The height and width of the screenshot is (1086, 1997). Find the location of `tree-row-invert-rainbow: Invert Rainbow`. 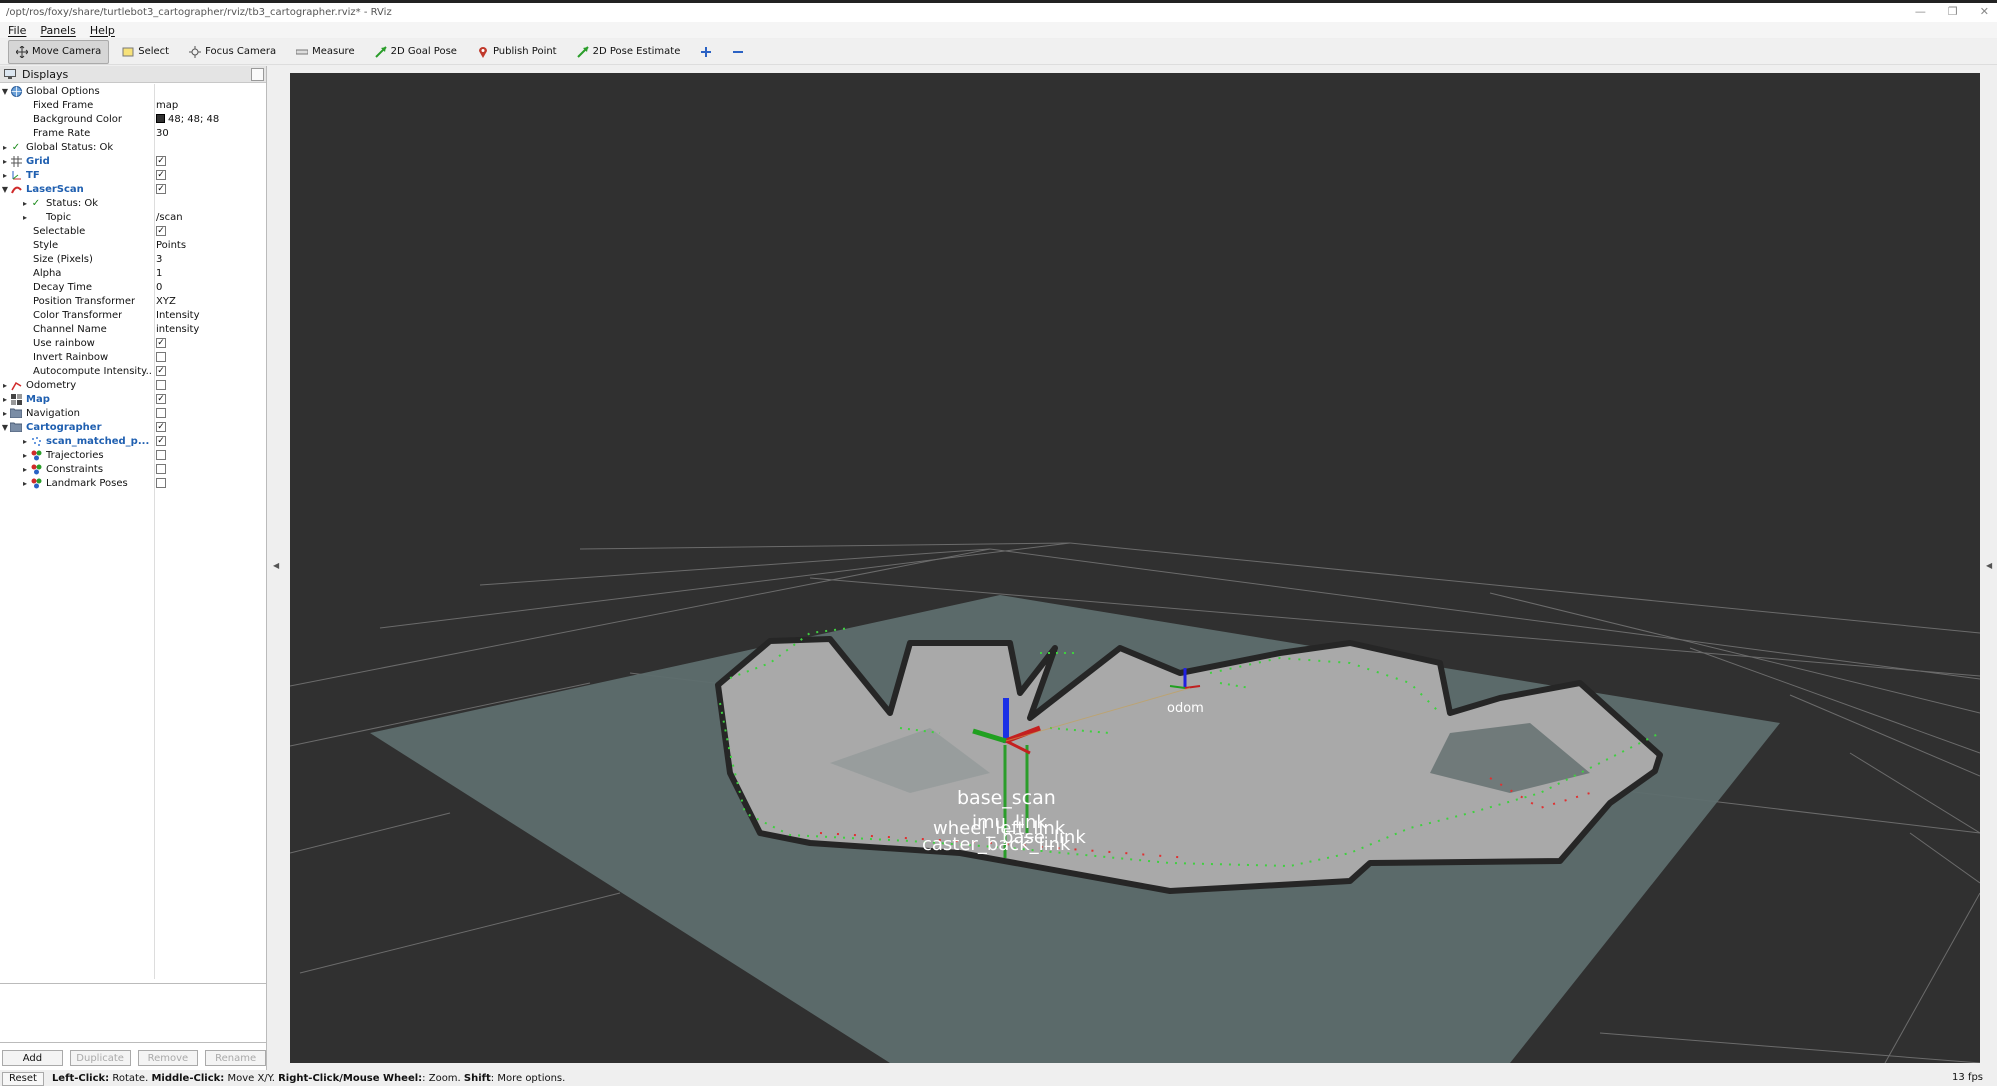

tree-row-invert-rainbow: Invert Rainbow is located at coordinates (133, 357).